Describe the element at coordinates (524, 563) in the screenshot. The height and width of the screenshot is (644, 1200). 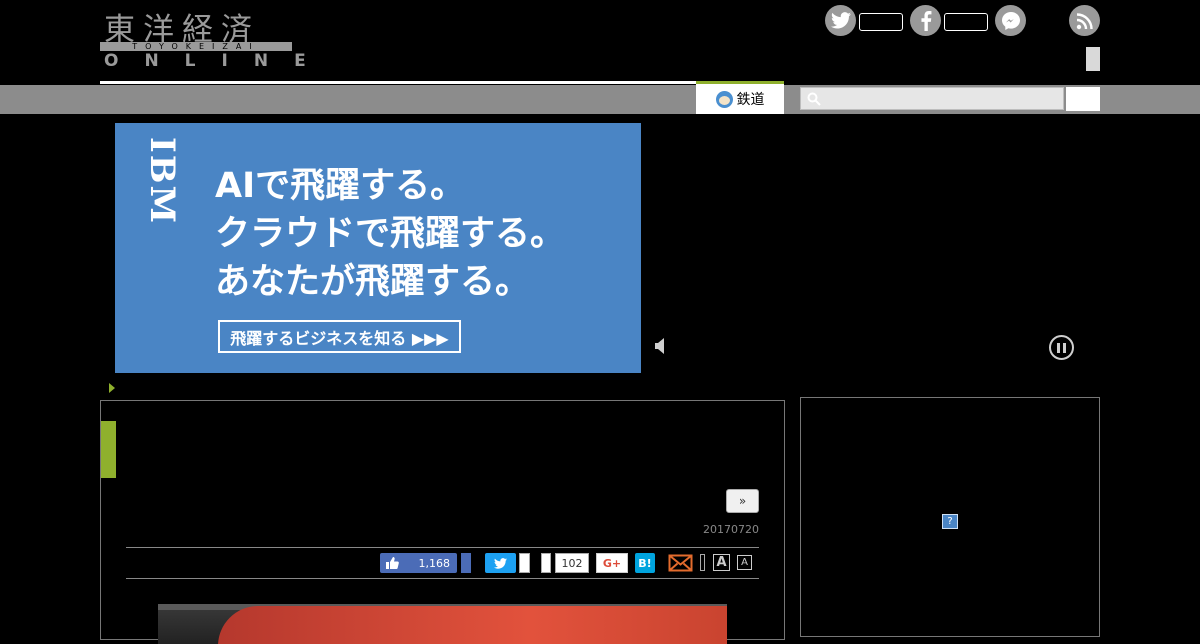
I see `tweet-count-bubble` at that location.